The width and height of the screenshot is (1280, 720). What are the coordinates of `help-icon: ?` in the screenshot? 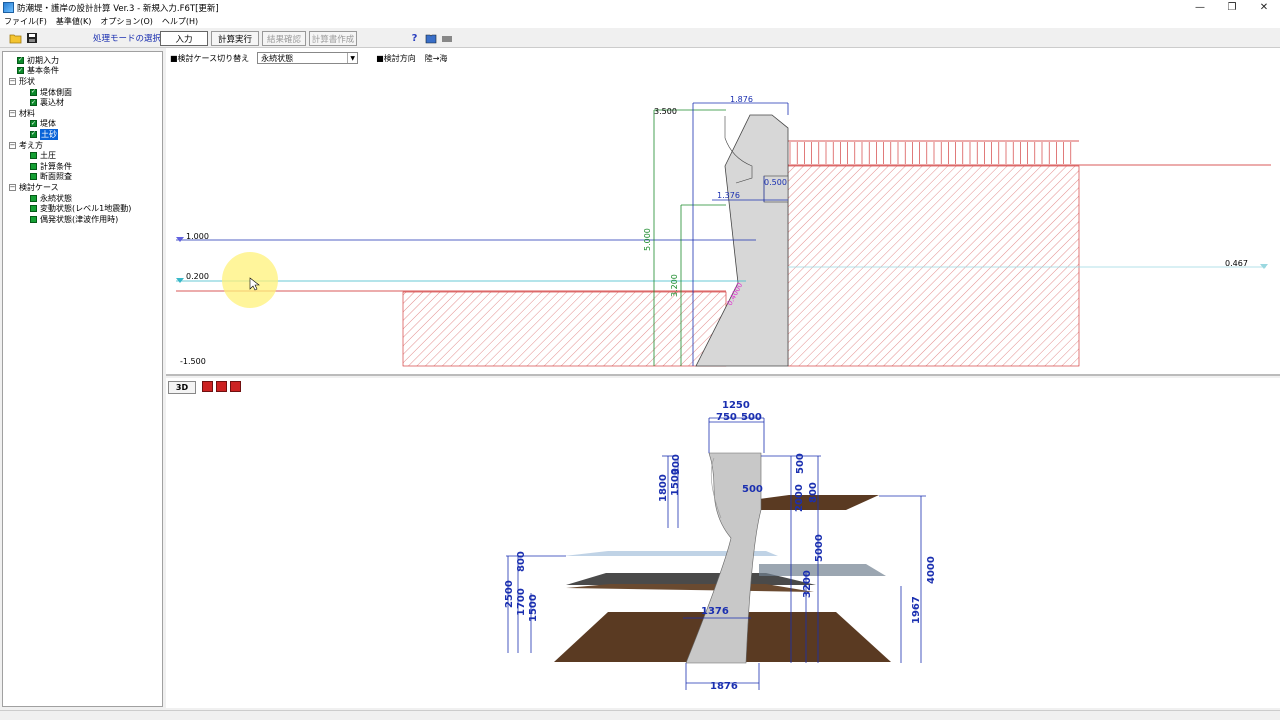 It's located at (414, 38).